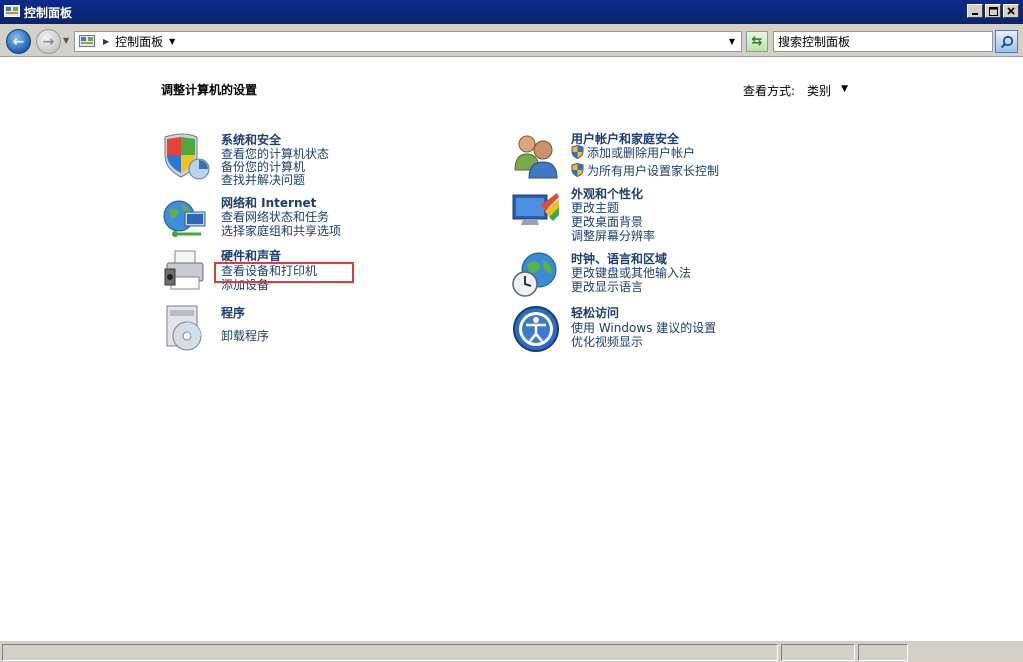  What do you see at coordinates (184, 270) in the screenshot?
I see `printer-icon` at bounding box center [184, 270].